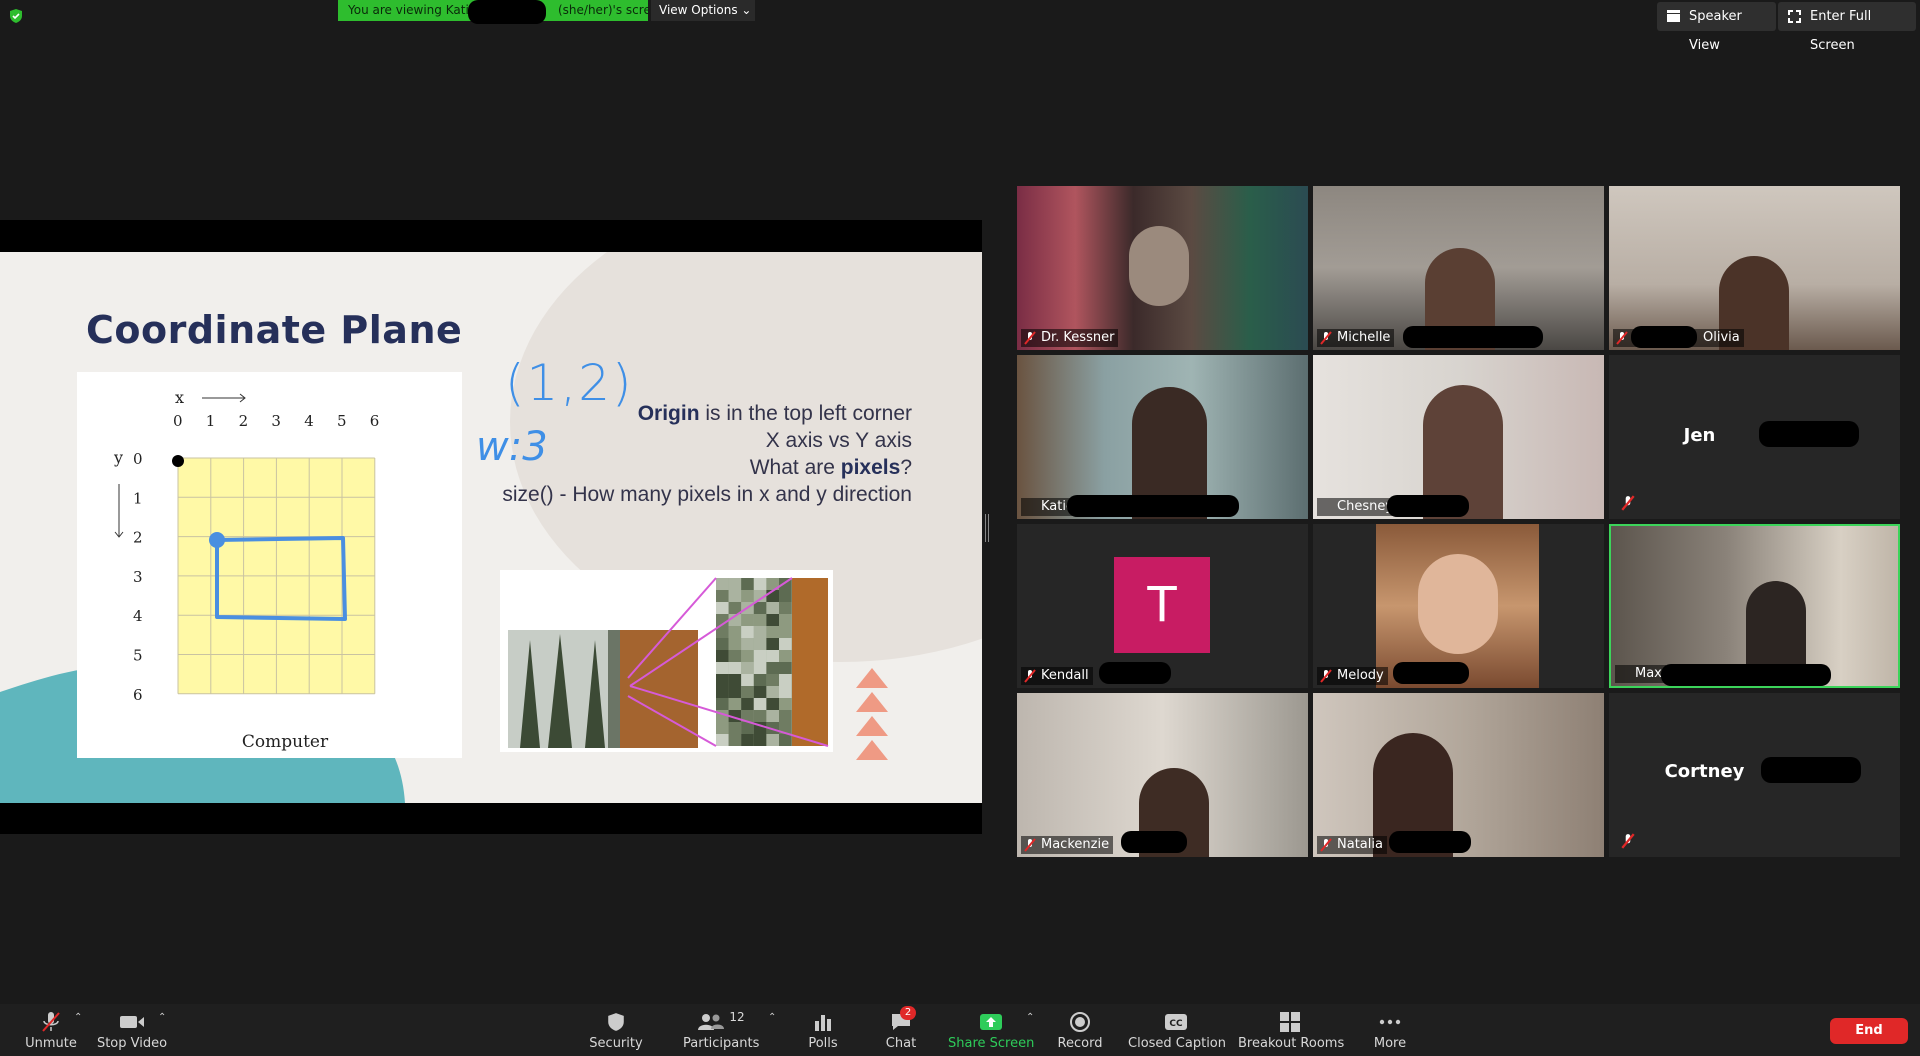  Describe the element at coordinates (51, 1030) in the screenshot. I see `unmute-button: Unmute` at that location.